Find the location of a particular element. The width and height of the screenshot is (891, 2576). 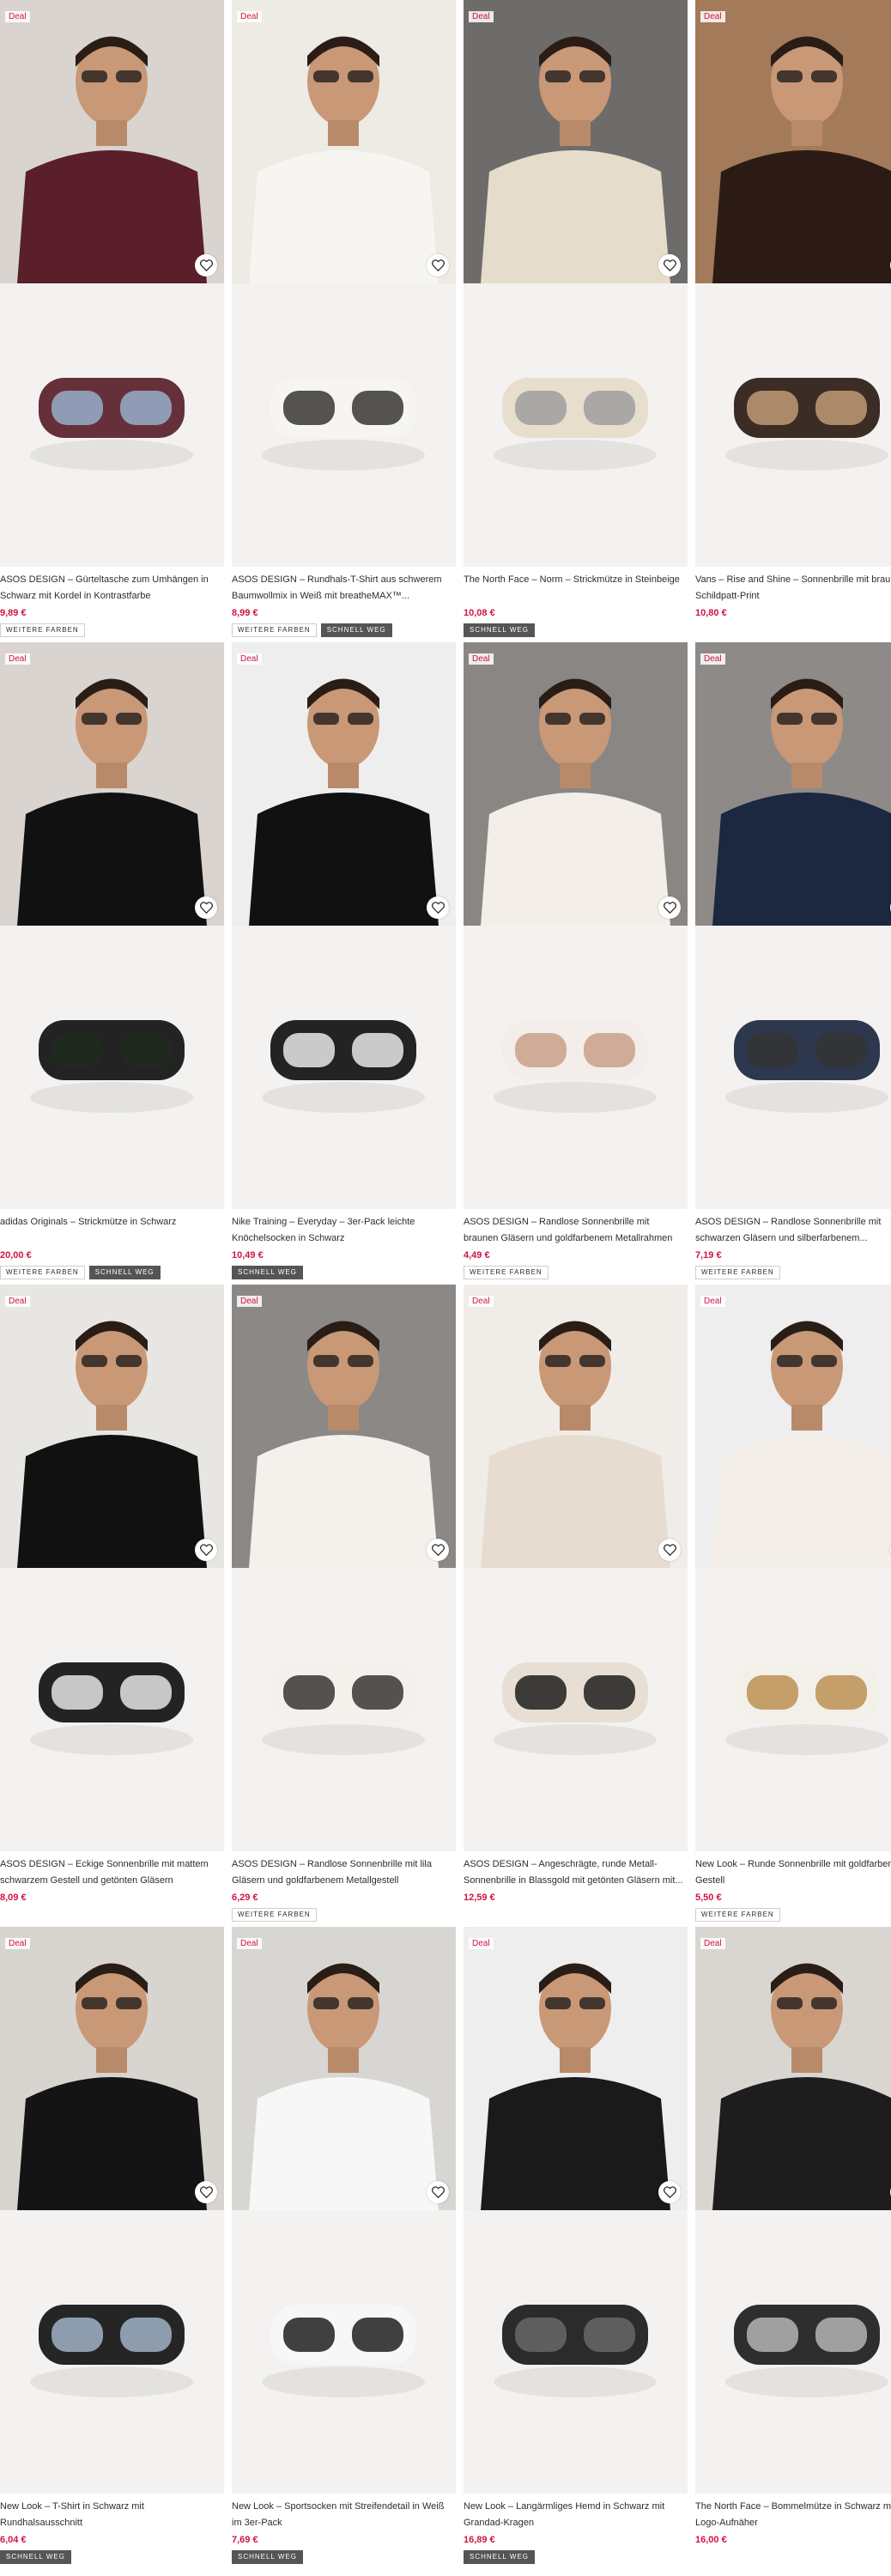

product-badges: WEITERE FARBEN SCHNELL WEG is located at coordinates (343, 630).